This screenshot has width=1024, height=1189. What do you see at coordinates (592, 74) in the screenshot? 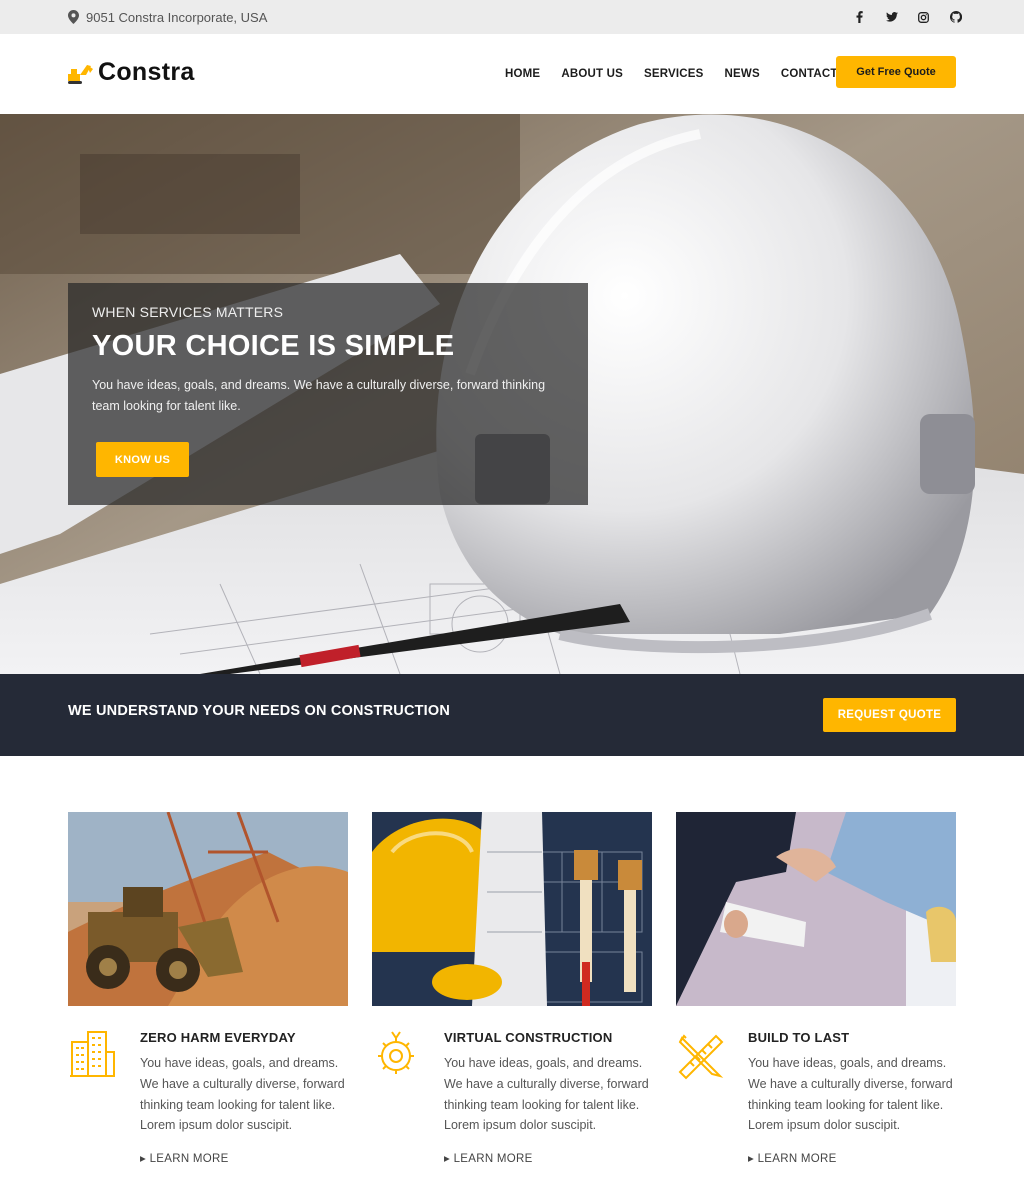
I see `nav-about-us: ABOUT US` at bounding box center [592, 74].